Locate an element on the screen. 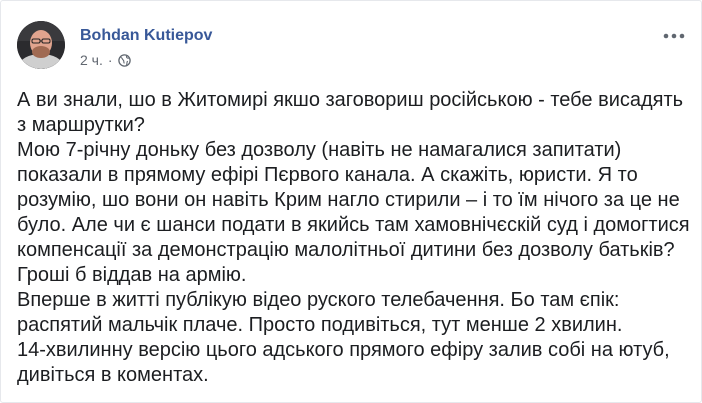 This screenshot has height=403, width=702. globe-icon is located at coordinates (124, 60).